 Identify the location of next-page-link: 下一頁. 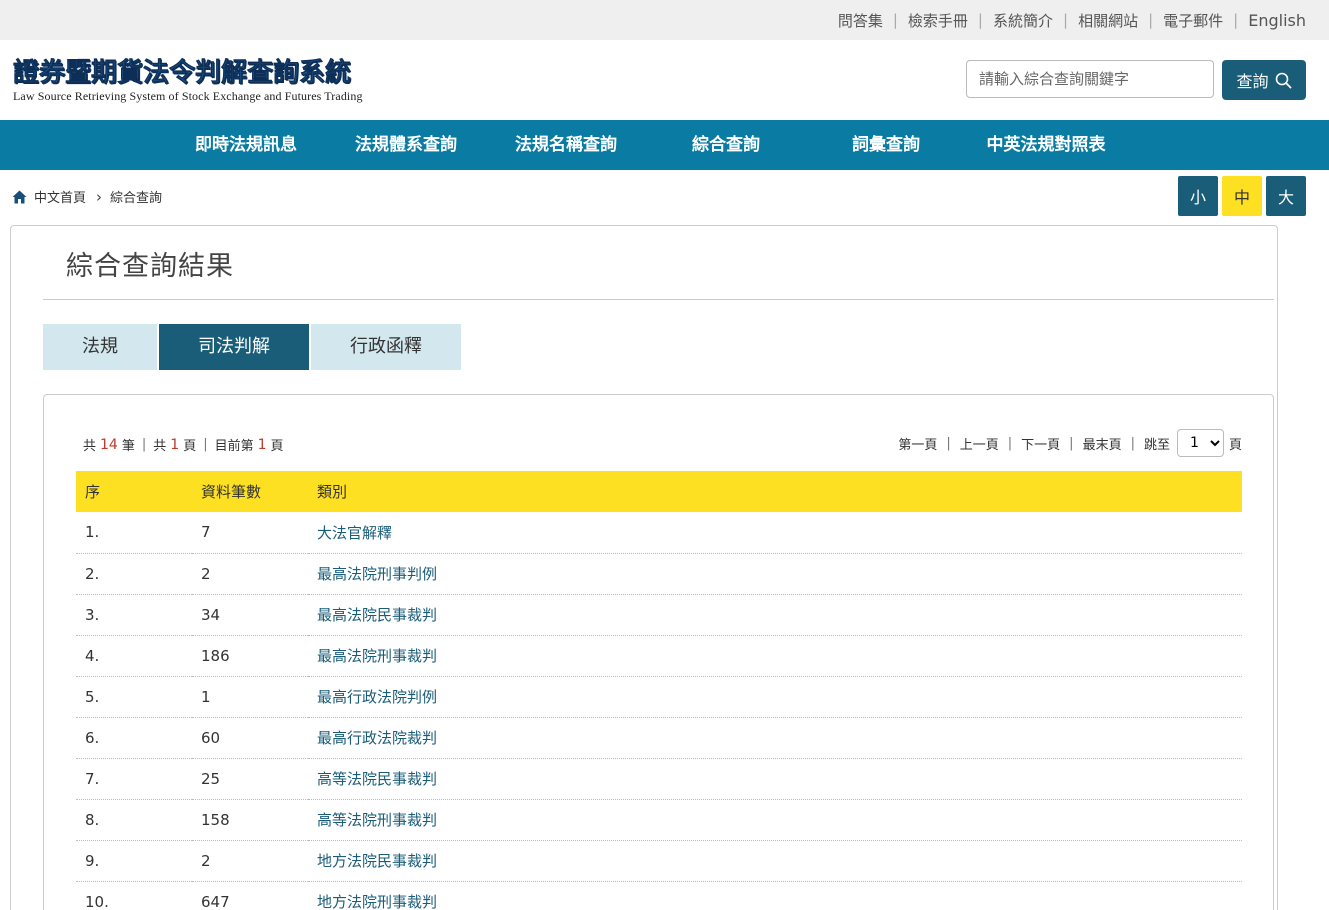
(1040, 443).